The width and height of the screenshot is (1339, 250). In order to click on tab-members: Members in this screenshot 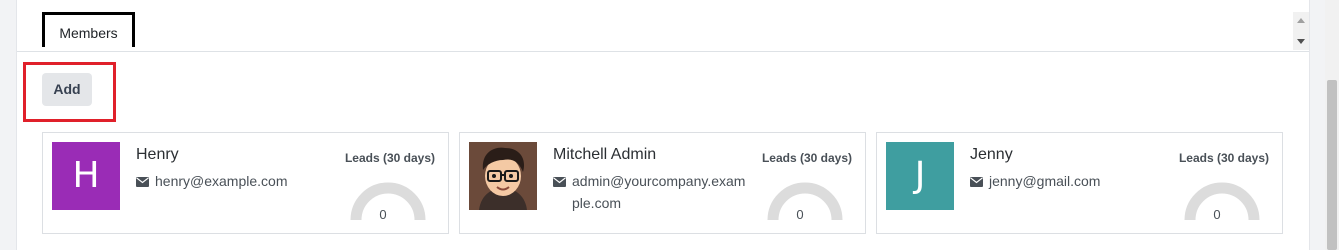, I will do `click(88, 29)`.